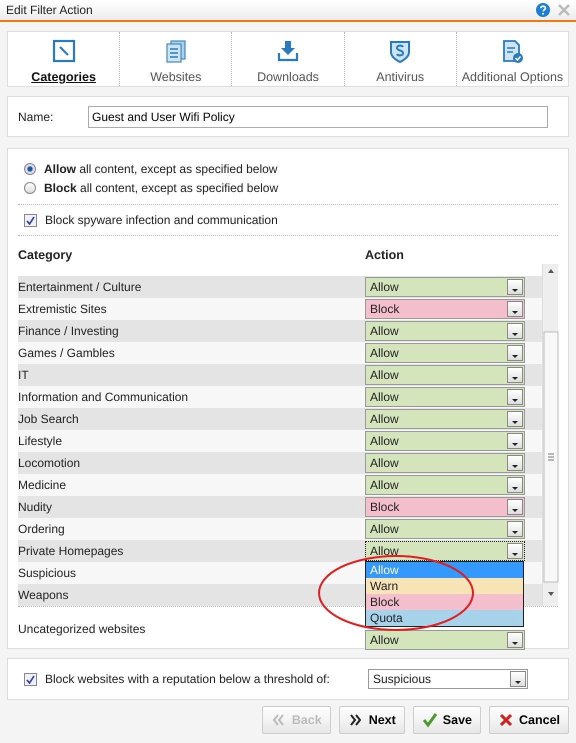 Image resolution: width=576 pixels, height=743 pixels. What do you see at coordinates (529, 720) in the screenshot?
I see `cancel-button: Cancel` at bounding box center [529, 720].